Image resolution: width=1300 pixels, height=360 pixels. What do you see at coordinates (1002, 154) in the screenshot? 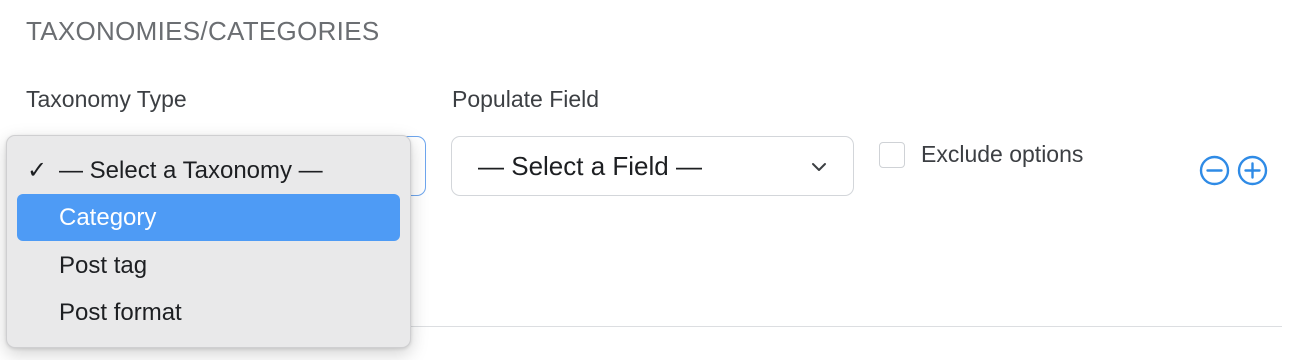
I see `exclude-options-label: Exclude options` at bounding box center [1002, 154].